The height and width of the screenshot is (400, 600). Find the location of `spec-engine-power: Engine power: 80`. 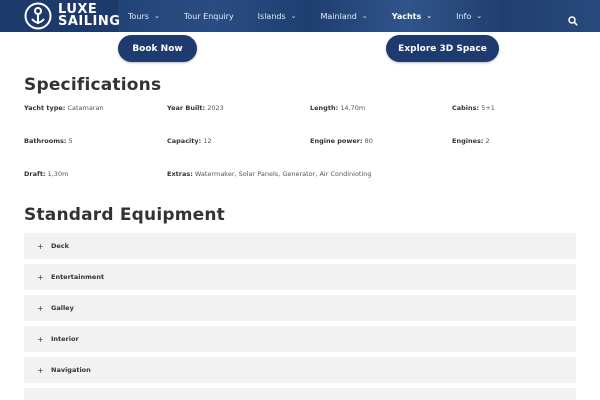

spec-engine-power: Engine power: 80 is located at coordinates (341, 141).